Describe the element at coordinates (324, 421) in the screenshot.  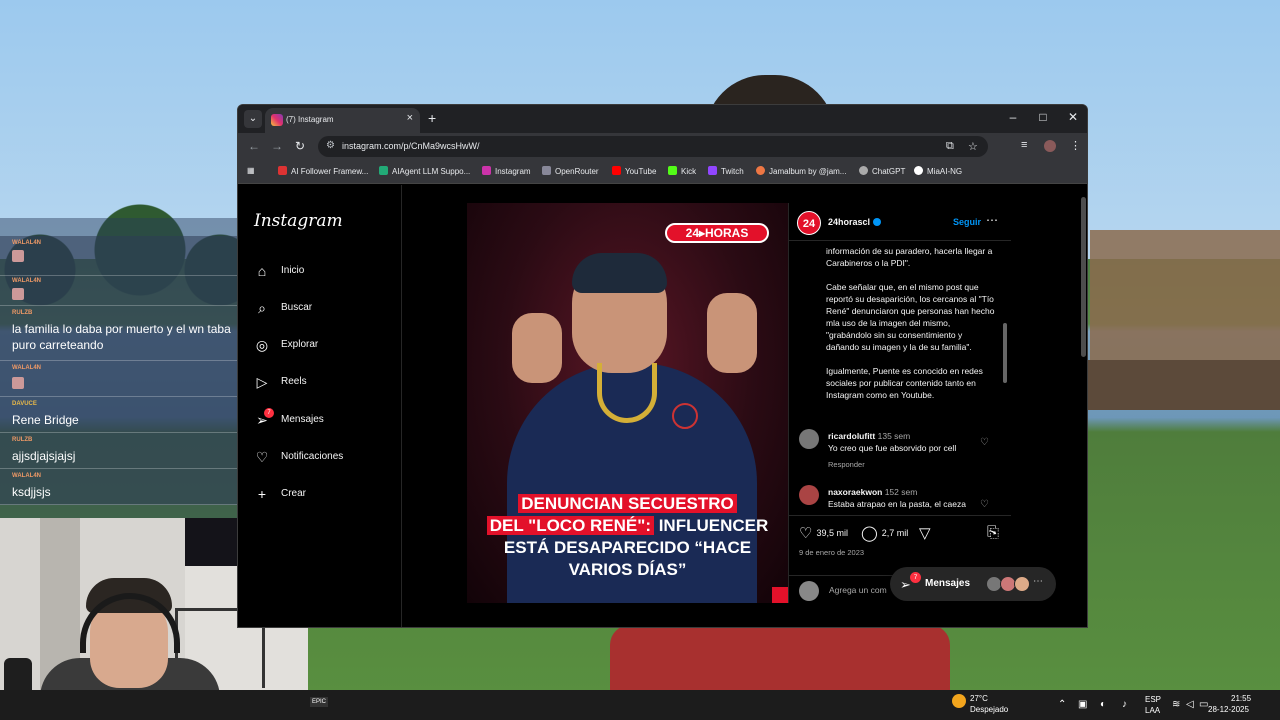
I see `nav-item-messages: ➢ 7 Mensajes` at that location.